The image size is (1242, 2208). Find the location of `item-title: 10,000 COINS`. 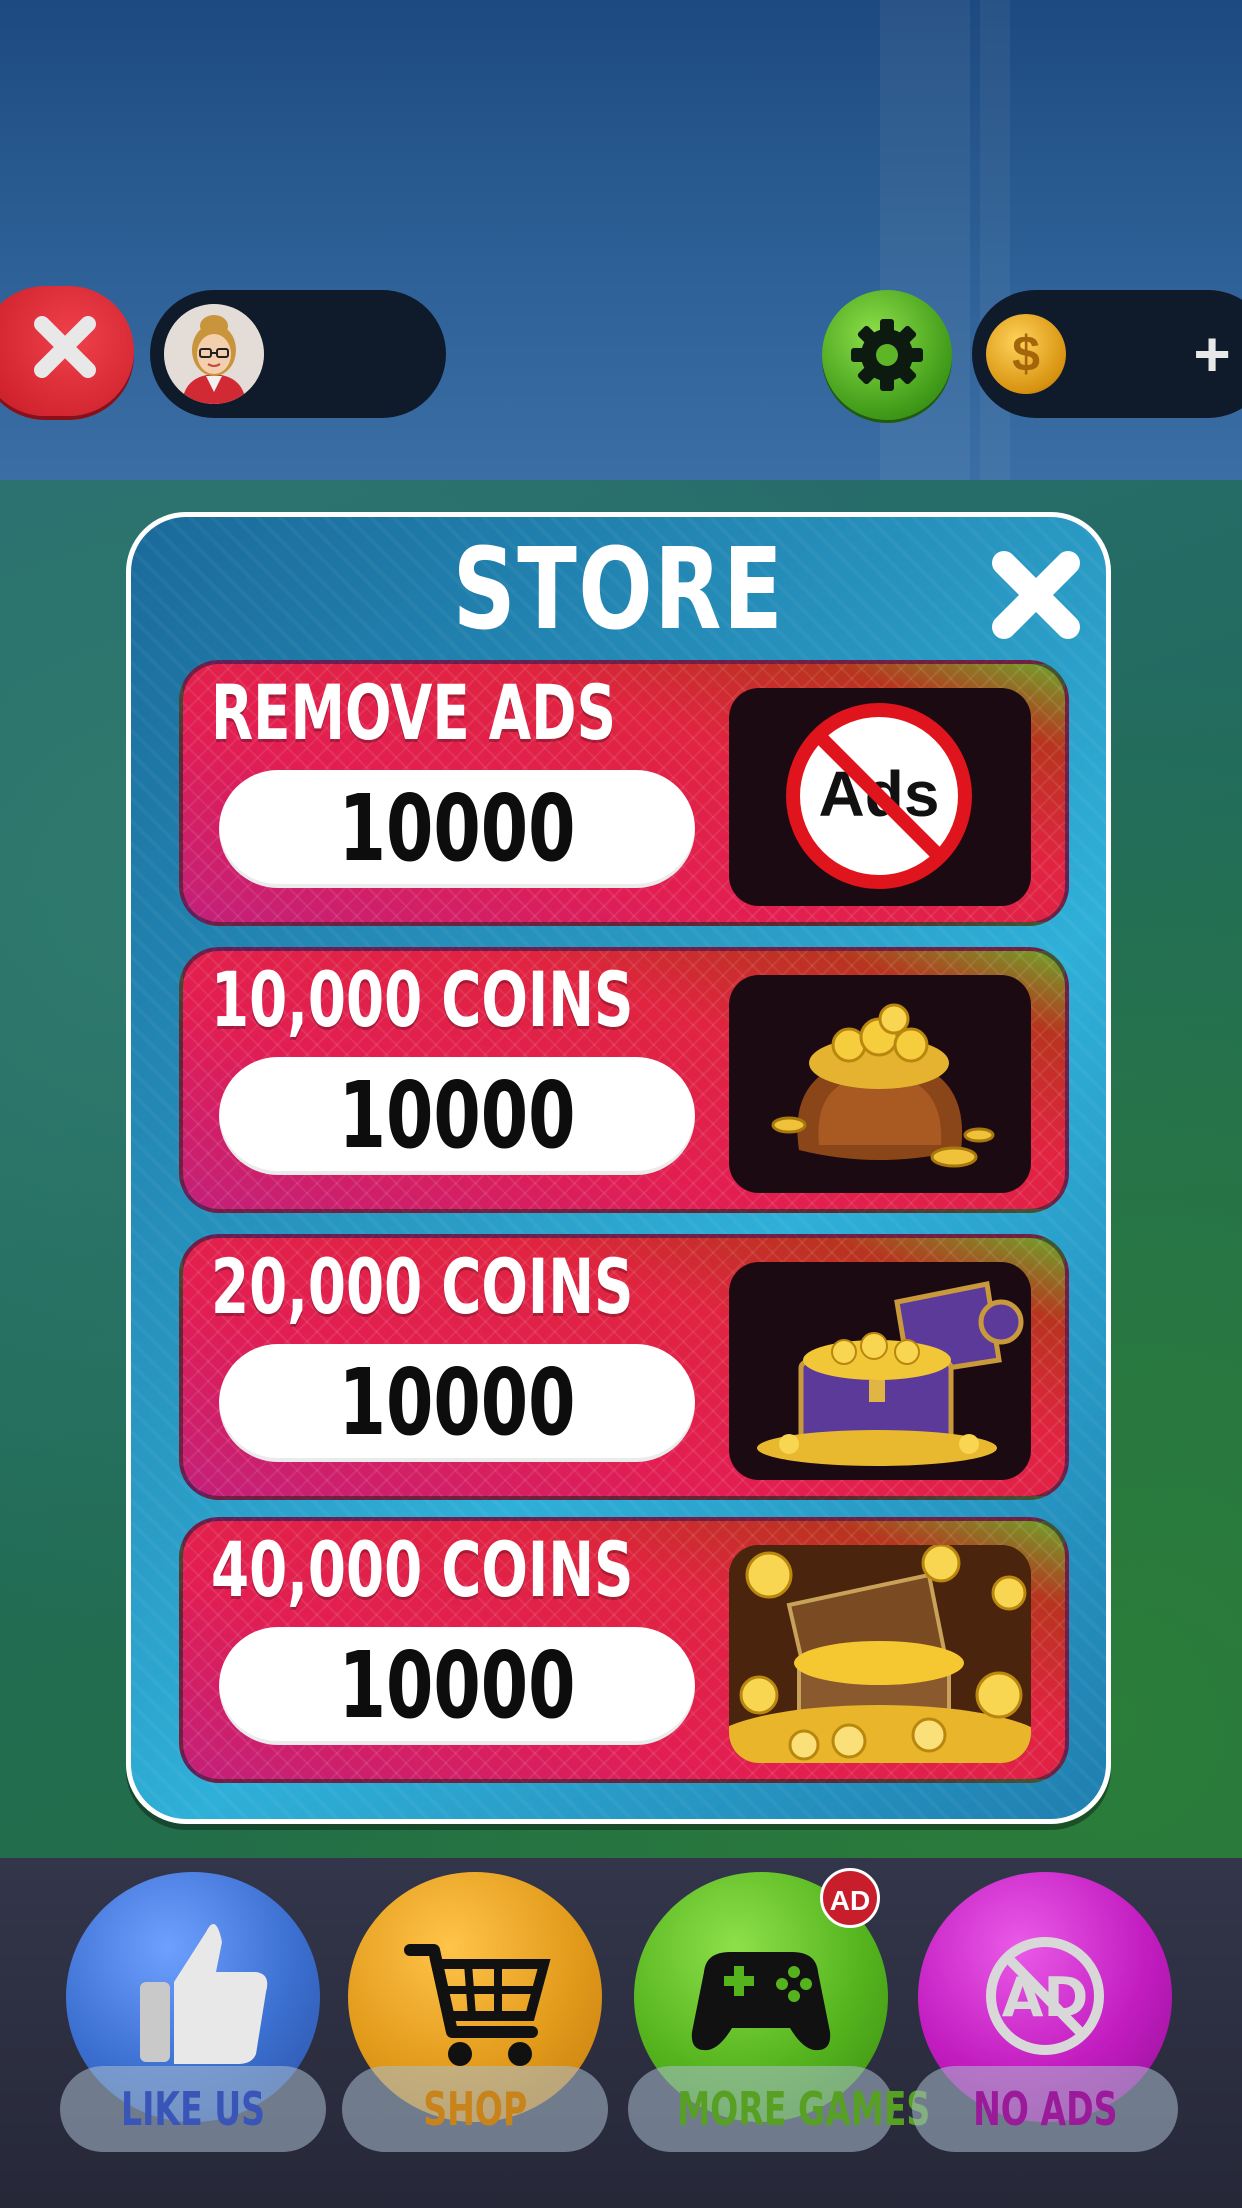

item-title: 10,000 COINS is located at coordinates (422, 999).